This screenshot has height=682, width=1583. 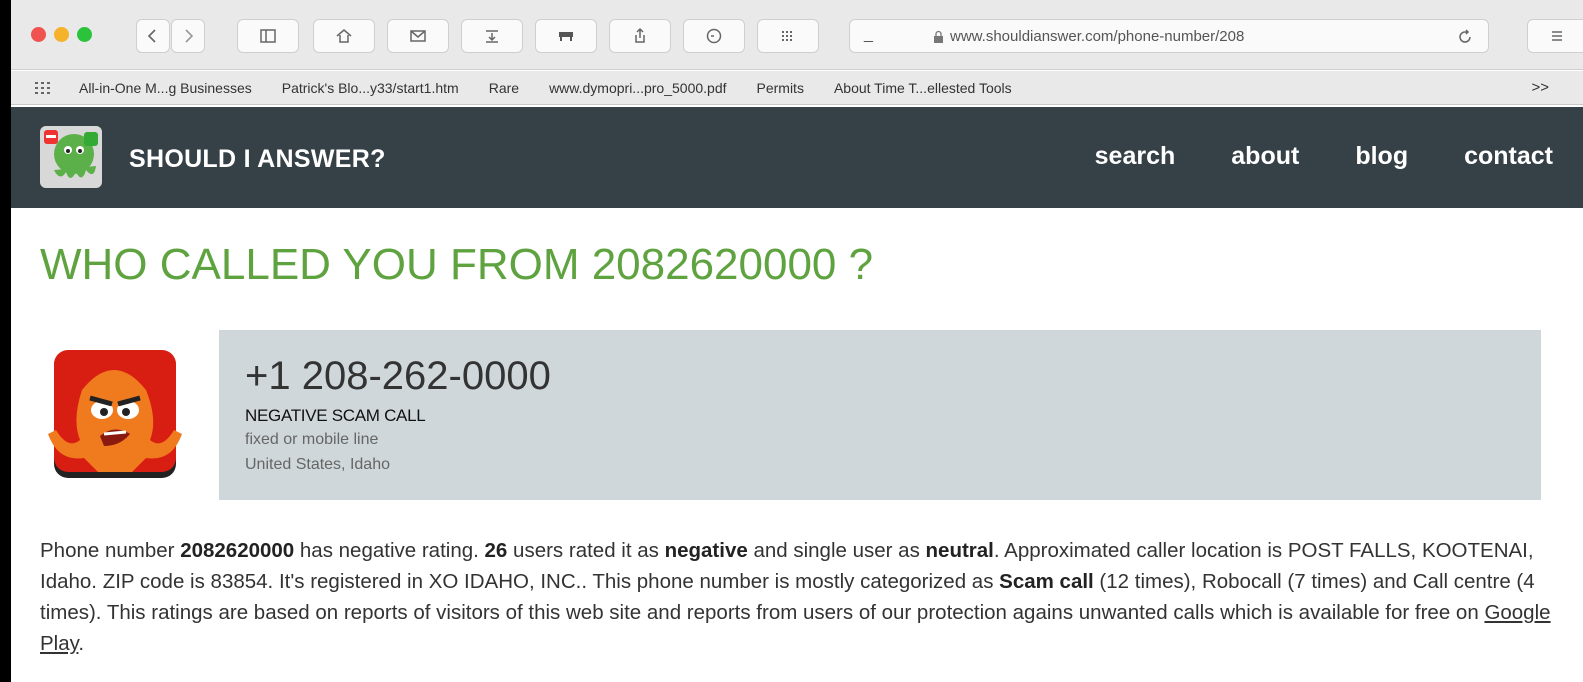 What do you see at coordinates (1324, 156) in the screenshot?
I see `main-nav: search about blog contact` at bounding box center [1324, 156].